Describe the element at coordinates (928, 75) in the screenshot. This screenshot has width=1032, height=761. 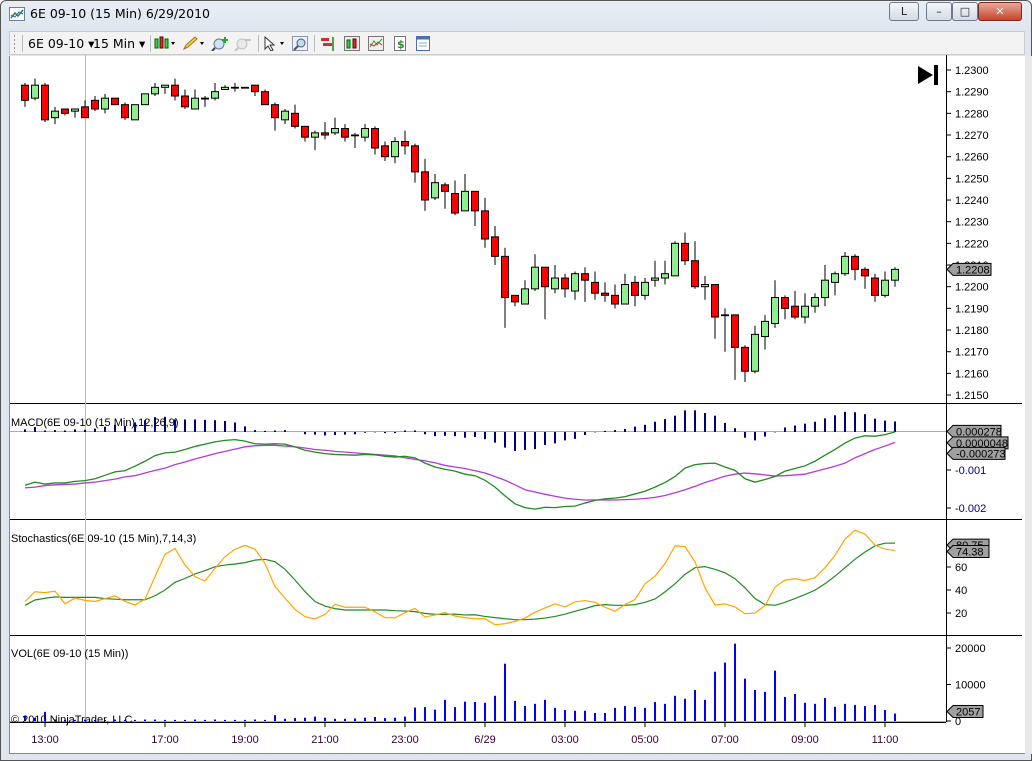
I see `skip-to-end-icon` at that location.